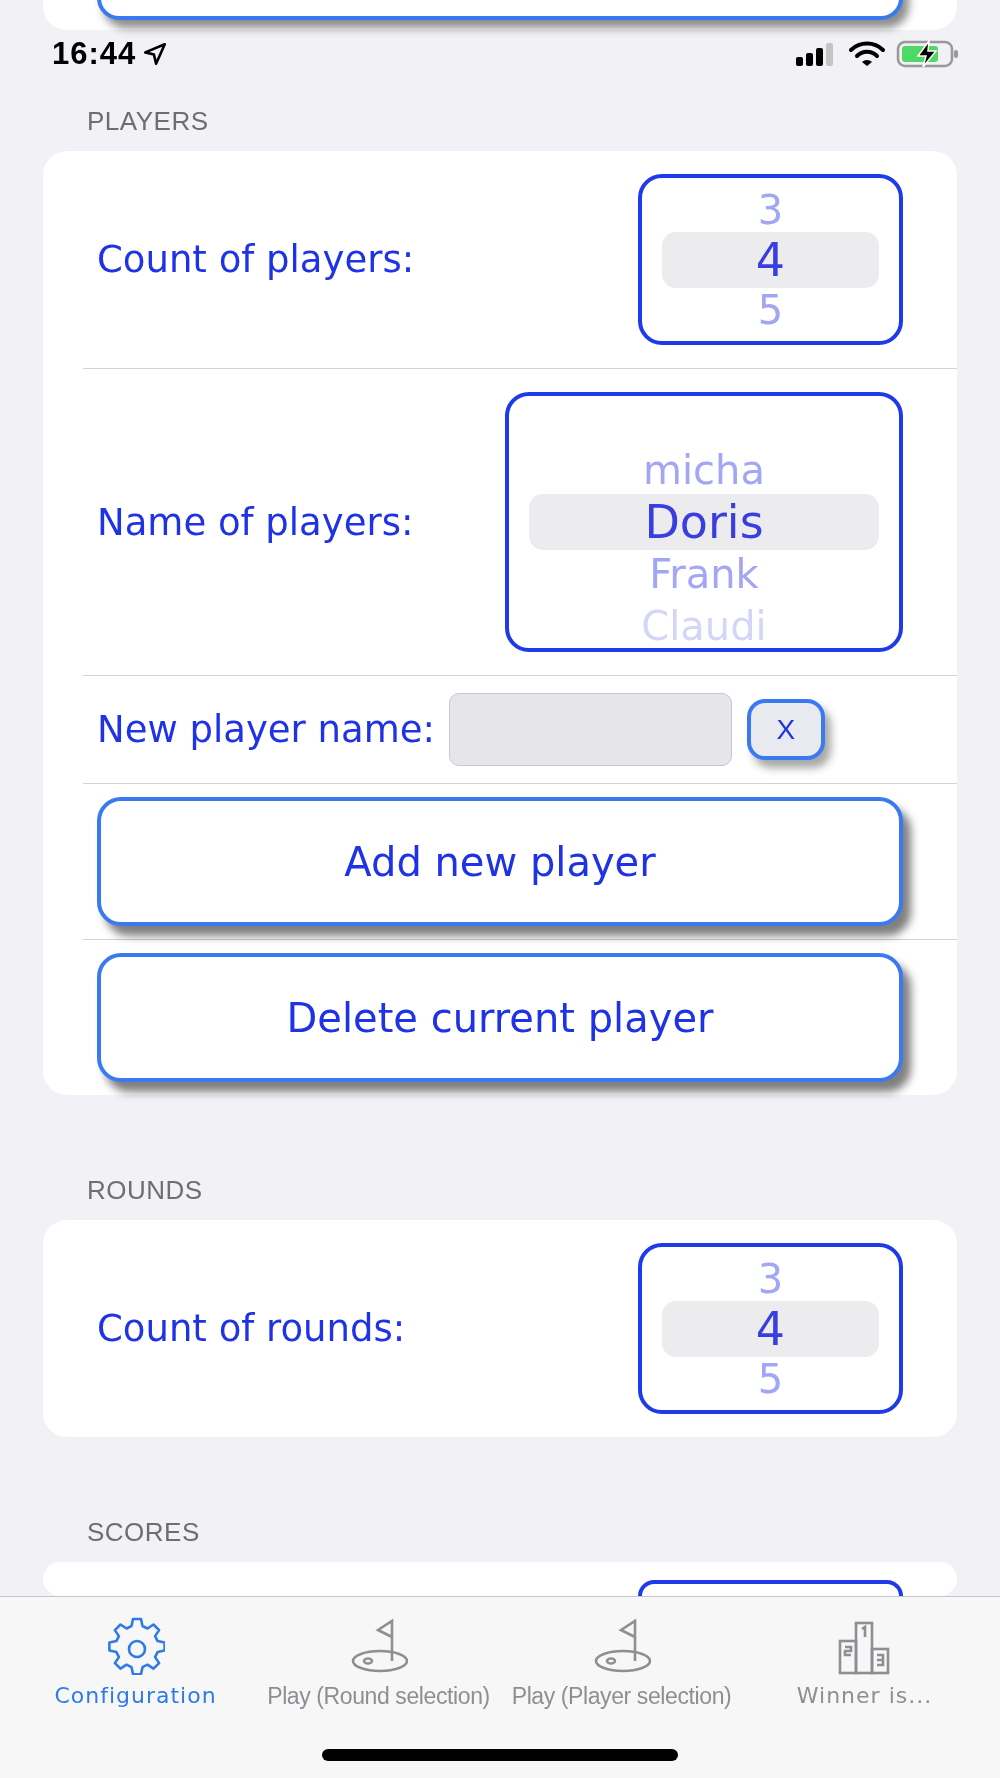  What do you see at coordinates (266, 729) in the screenshot?
I see `field-label: New player name:` at bounding box center [266, 729].